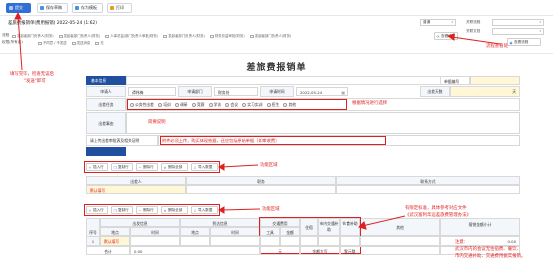 This screenshot has height=275, width=553. Describe the element at coordinates (476, 40) in the screenshot. I see `arrow-to-flow` at that location.